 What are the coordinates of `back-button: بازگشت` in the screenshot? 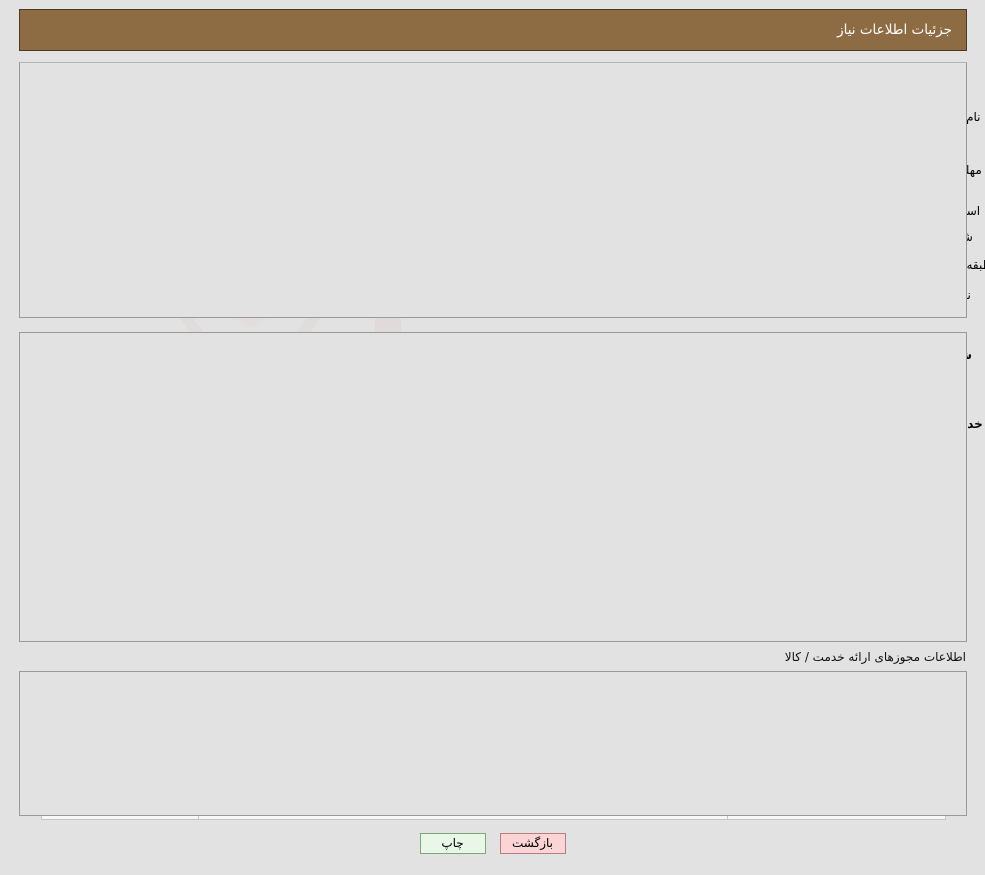 It's located at (532, 843).